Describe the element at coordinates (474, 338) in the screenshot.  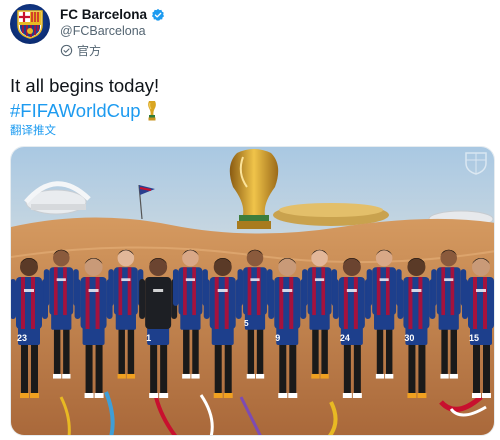
I see `player-number: 15` at that location.